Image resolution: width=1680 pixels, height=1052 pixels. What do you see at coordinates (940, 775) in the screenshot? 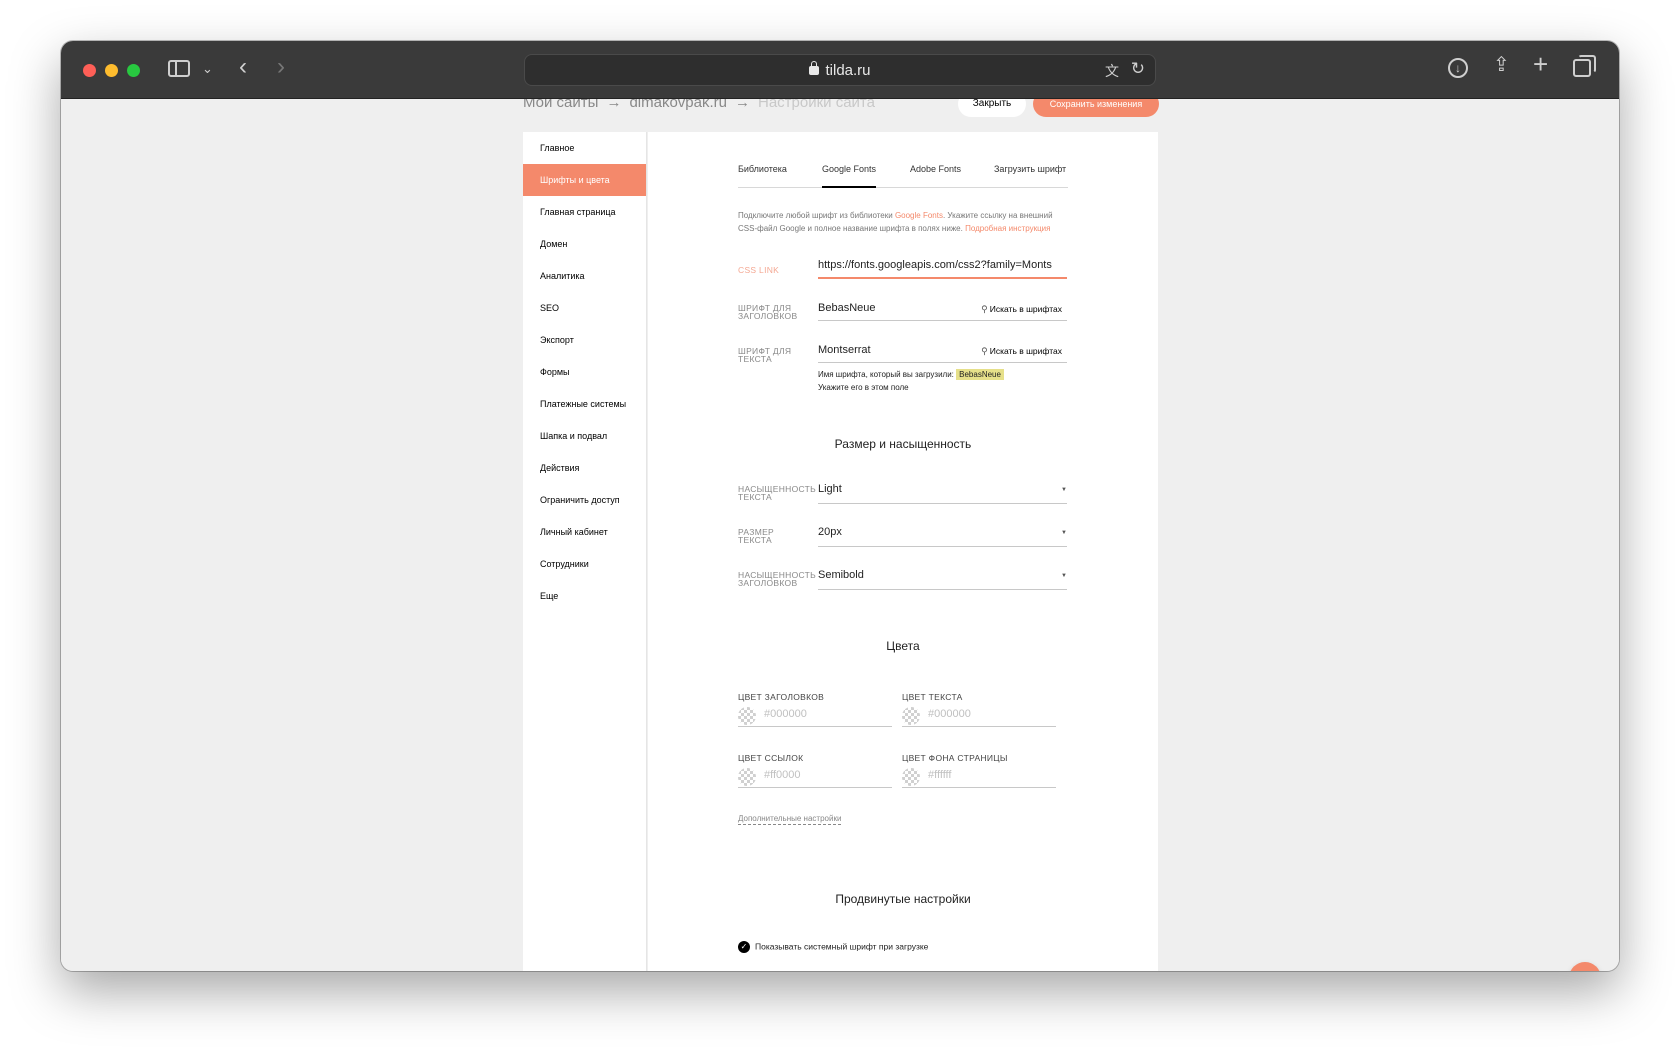
I see `bg-color-value: #ffffff` at bounding box center [940, 775].